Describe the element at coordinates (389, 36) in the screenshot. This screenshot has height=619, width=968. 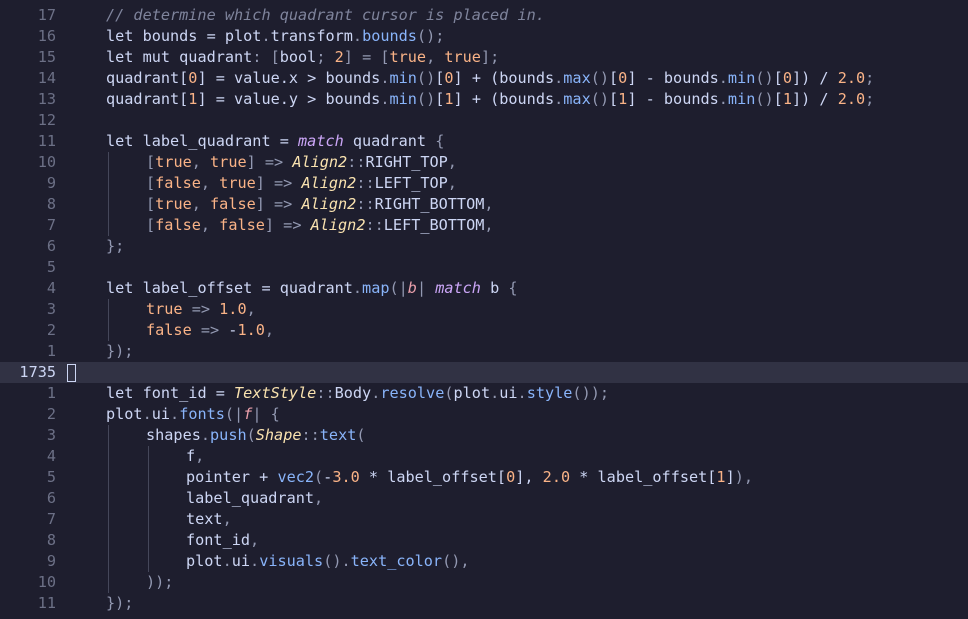
I see `code-token: bounds` at that location.